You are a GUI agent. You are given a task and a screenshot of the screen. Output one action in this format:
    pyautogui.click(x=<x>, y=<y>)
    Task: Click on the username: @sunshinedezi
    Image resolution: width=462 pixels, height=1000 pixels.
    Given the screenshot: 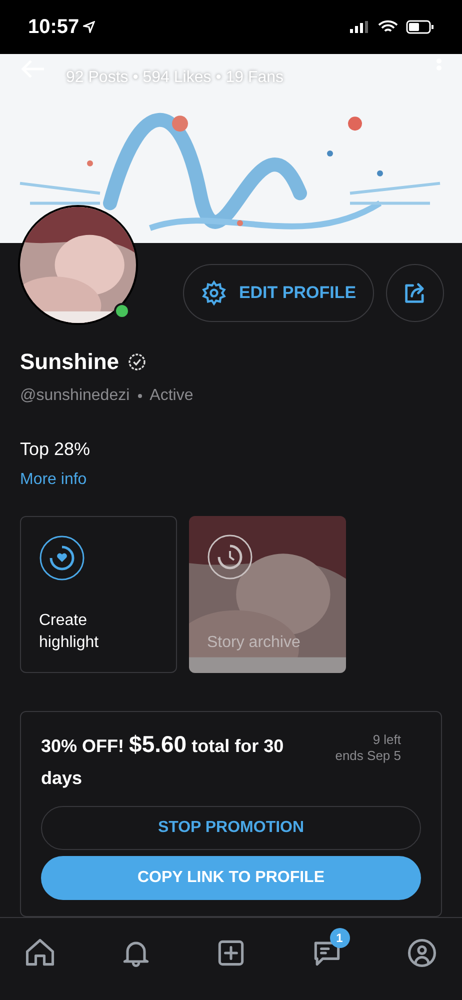 What is the action you would take?
    pyautogui.click(x=75, y=396)
    